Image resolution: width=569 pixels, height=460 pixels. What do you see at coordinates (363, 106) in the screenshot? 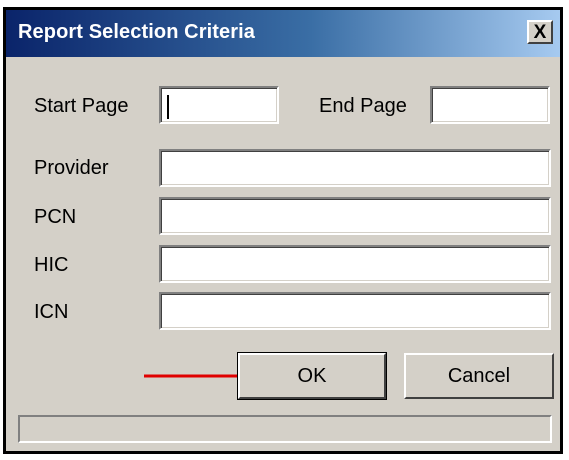
I see `end-page-label: End Page` at bounding box center [363, 106].